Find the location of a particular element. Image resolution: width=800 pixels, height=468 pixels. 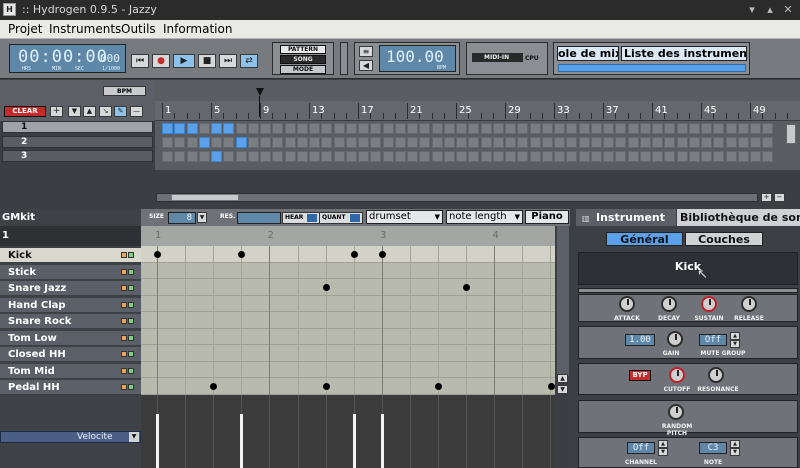

instrument-row: Snare Rock is located at coordinates (70, 321).